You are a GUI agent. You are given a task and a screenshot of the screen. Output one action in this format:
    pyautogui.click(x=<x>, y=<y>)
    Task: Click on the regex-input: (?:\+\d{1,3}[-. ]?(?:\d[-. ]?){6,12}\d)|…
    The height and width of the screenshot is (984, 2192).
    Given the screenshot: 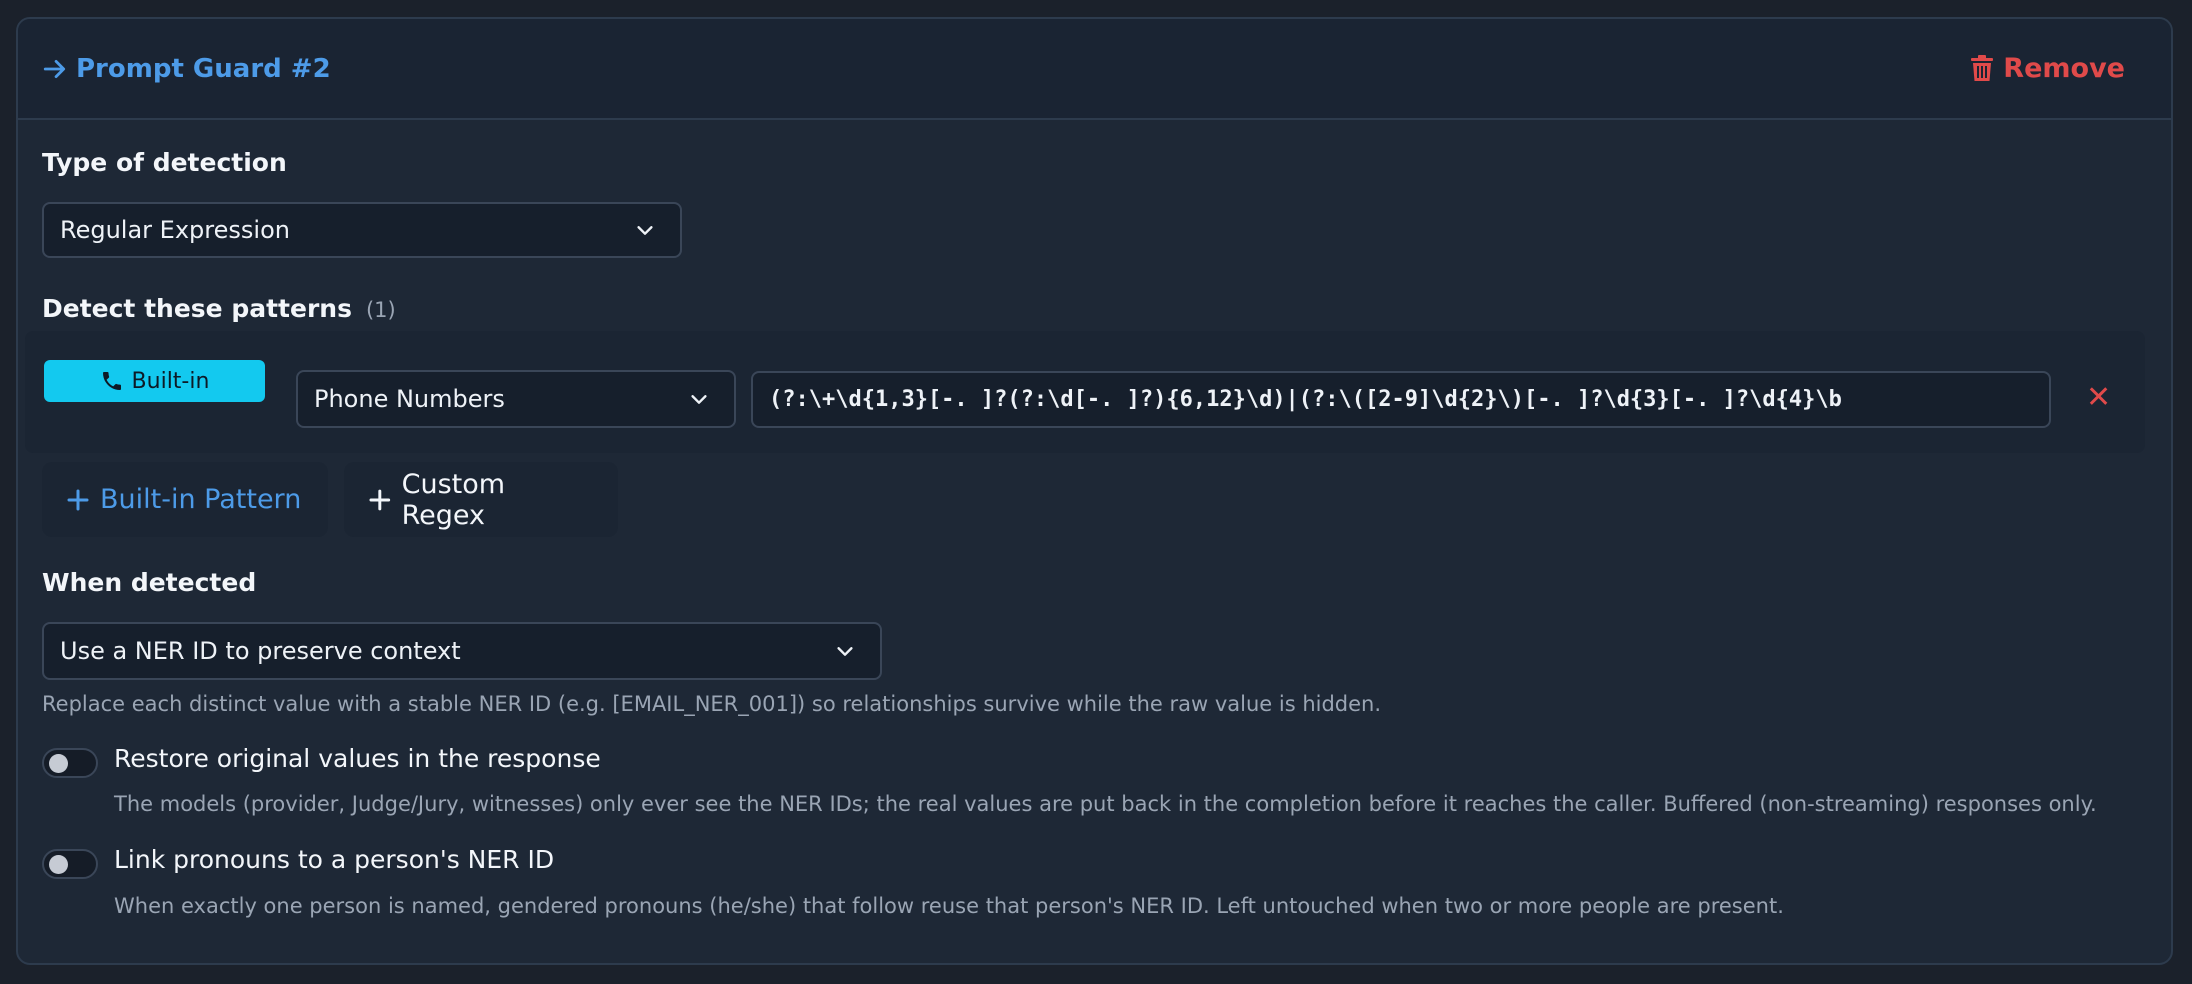 What is the action you would take?
    pyautogui.click(x=1401, y=399)
    